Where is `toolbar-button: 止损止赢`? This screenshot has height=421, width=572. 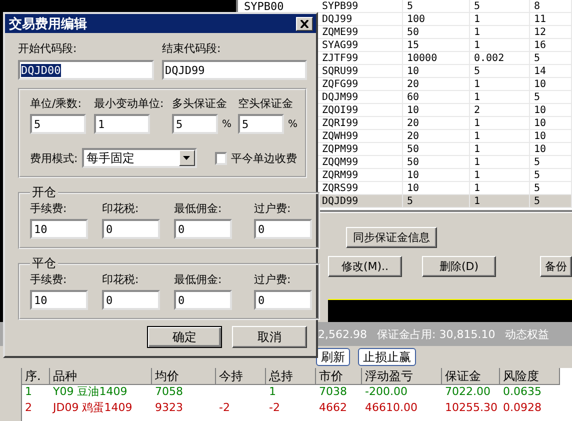
toolbar-button: 止损止赢 is located at coordinates (387, 357).